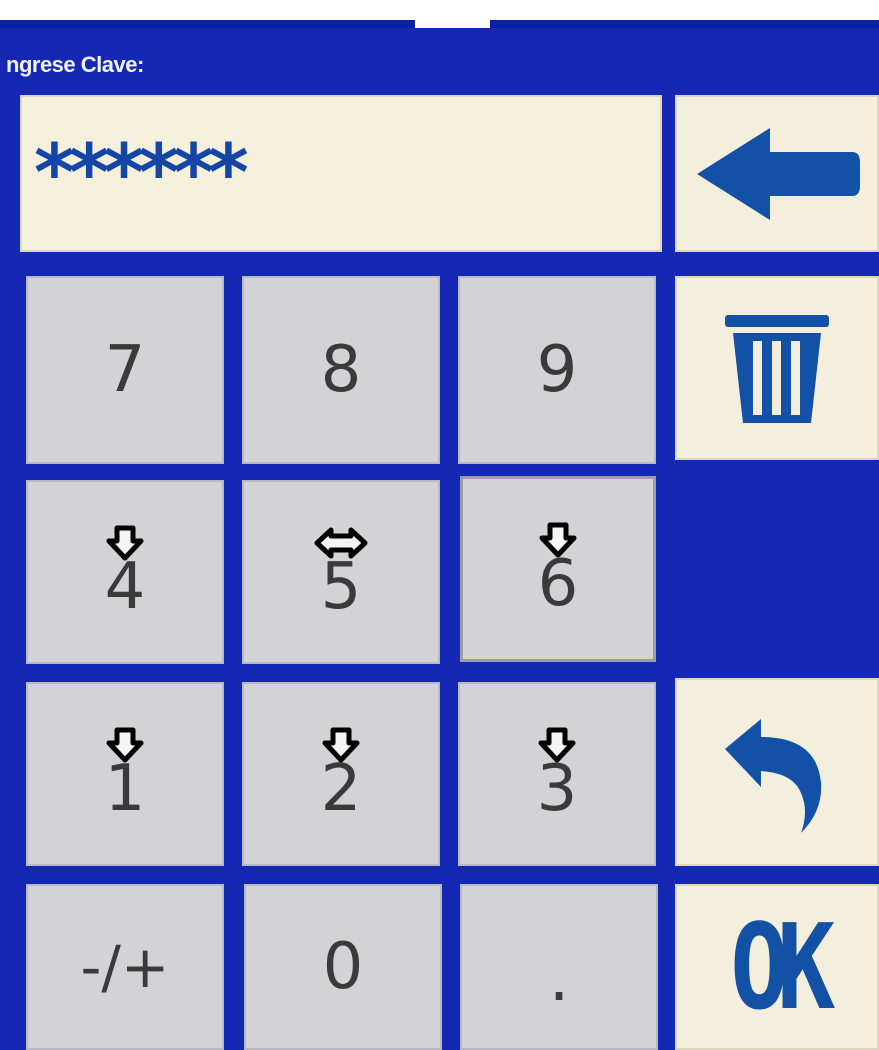 This screenshot has height=1050, width=879. I want to click on trash-icon, so click(777, 369).